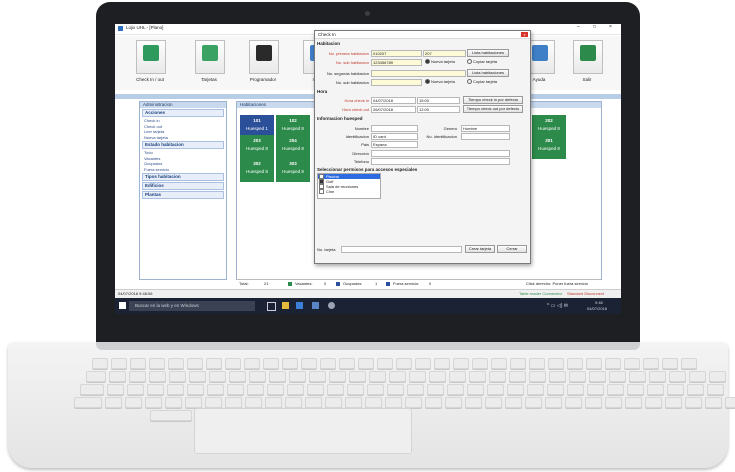 This screenshot has height=472, width=735. What do you see at coordinates (396, 62) in the screenshot?
I see `sub-room-field: 123456789` at bounding box center [396, 62].